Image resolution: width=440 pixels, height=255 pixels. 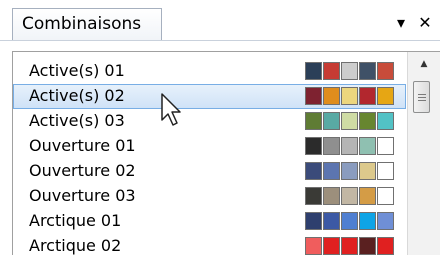 I want to click on scheme-name: Ouverture 03, so click(x=82, y=195).